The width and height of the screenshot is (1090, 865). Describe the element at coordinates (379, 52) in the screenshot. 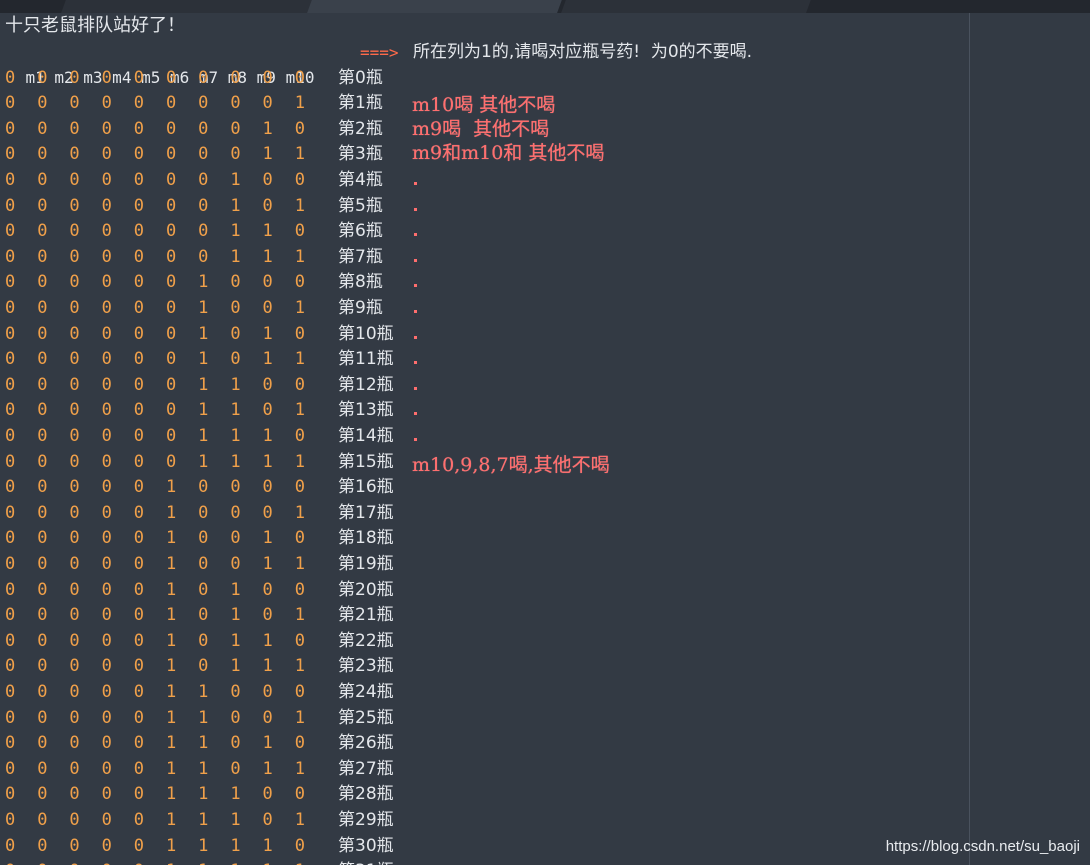

I see `arrow-marker: ===>` at that location.